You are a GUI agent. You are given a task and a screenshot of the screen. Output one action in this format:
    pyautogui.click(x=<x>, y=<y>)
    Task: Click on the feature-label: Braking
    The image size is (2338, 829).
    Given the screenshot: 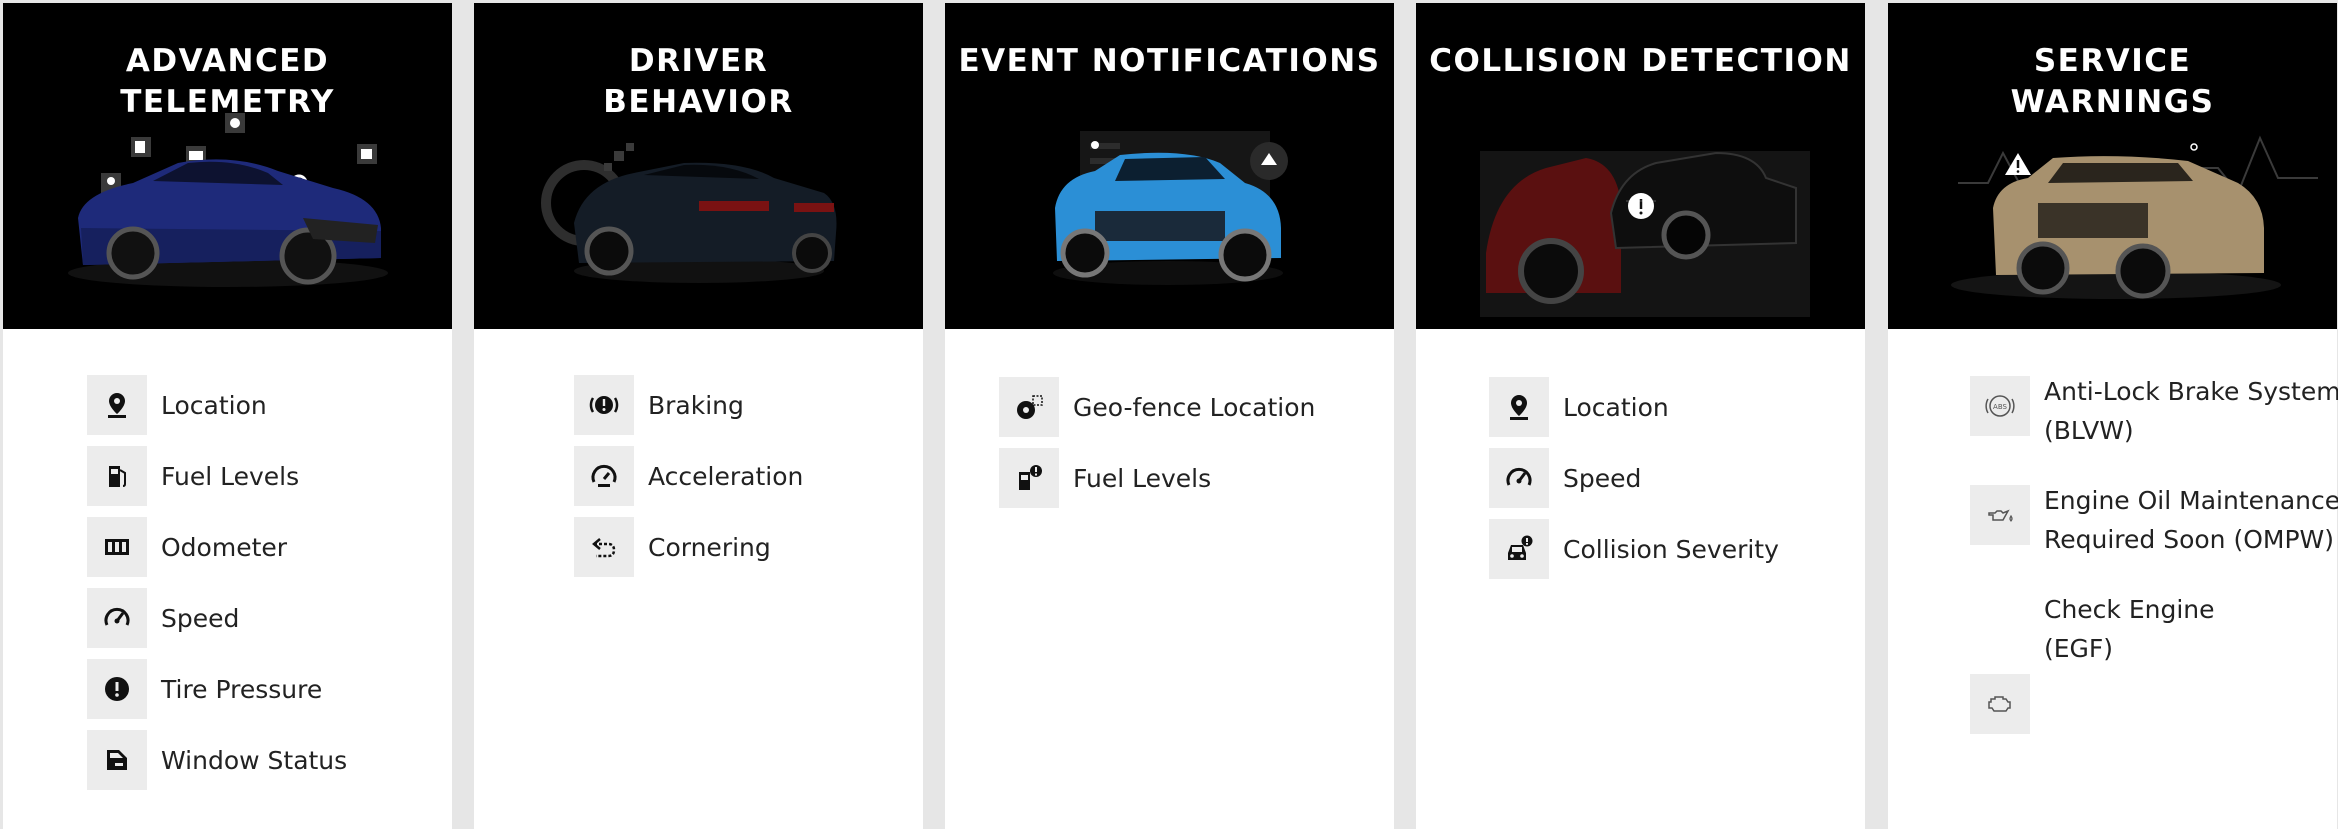 What is the action you would take?
    pyautogui.click(x=696, y=405)
    